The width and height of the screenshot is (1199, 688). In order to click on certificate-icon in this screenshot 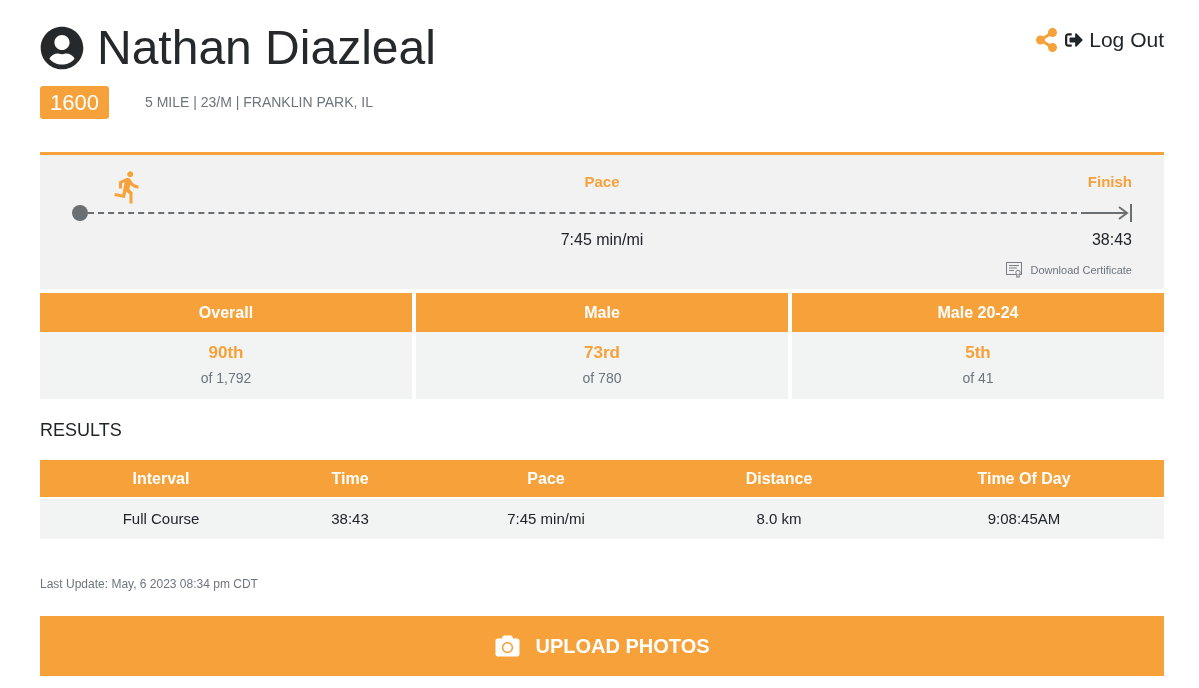, I will do `click(1014, 270)`.